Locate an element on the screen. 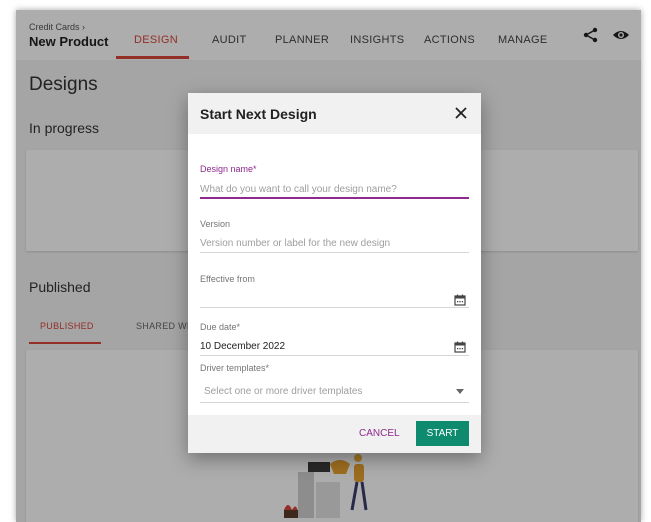  effective-from-label: Effective from is located at coordinates (227, 279).